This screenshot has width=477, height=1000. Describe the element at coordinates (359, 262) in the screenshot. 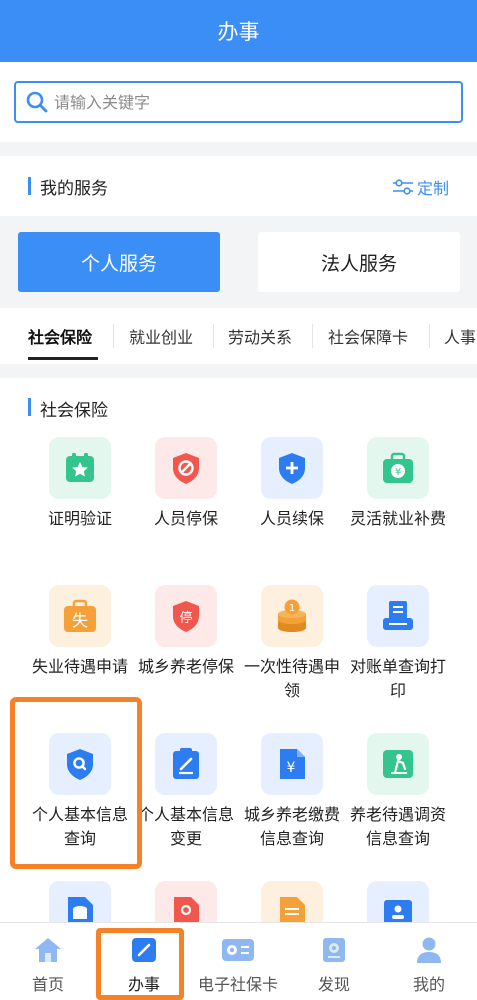

I see `legal-entity-service-tab: 法人服务` at that location.